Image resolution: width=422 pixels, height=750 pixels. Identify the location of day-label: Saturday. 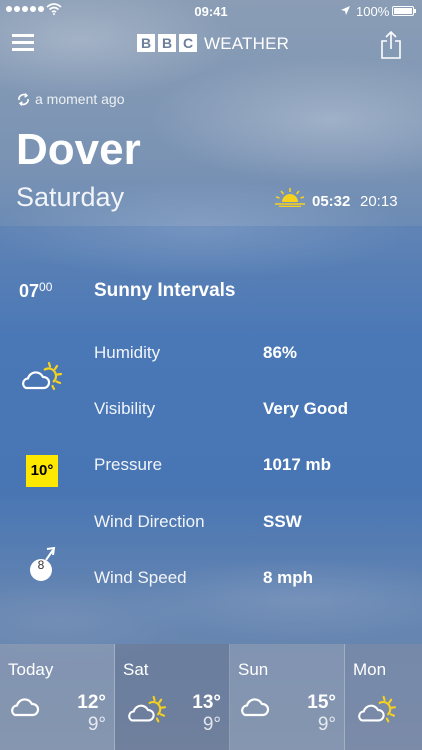
(70, 197).